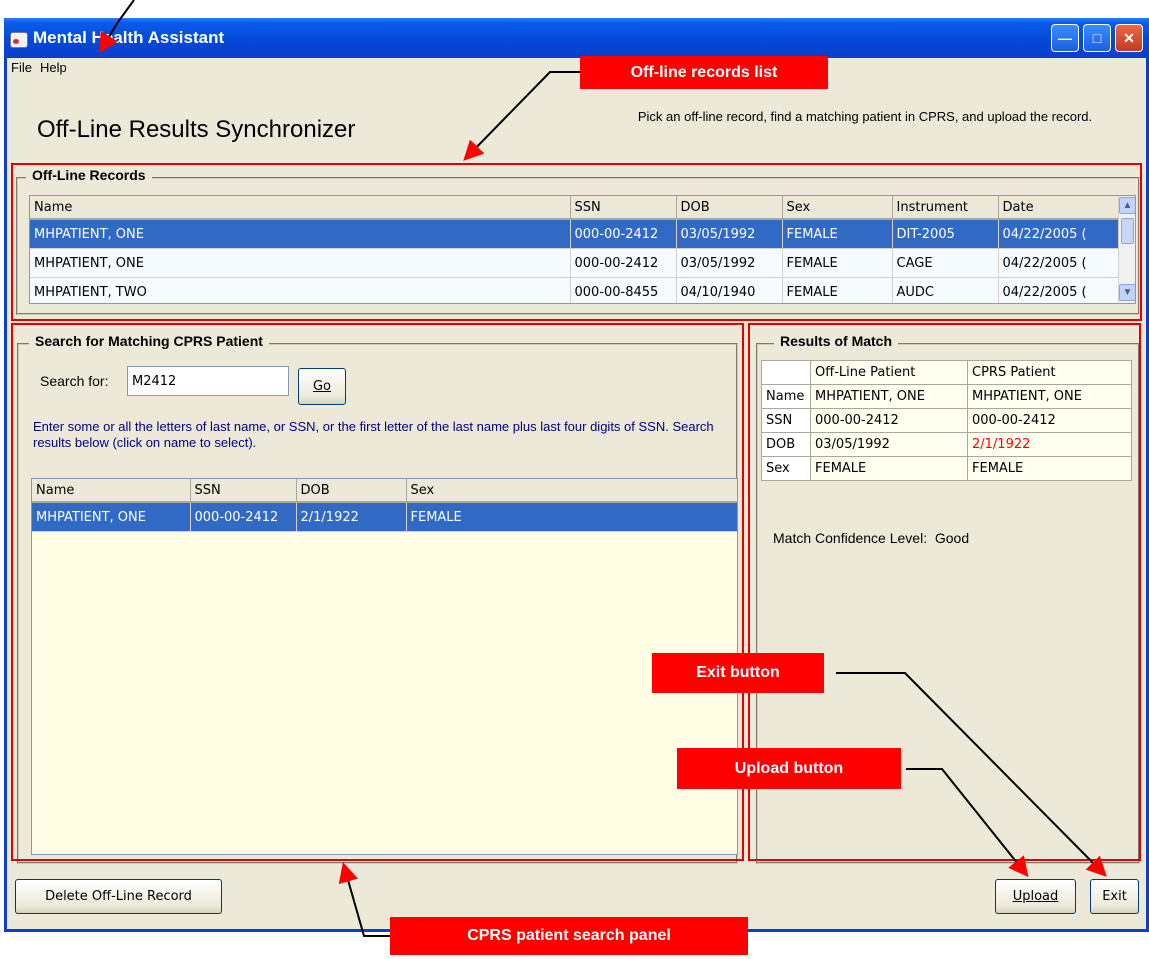 The width and height of the screenshot is (1149, 959). Describe the element at coordinates (116, 27) in the screenshot. I see `menu-callout-arrow` at that location.